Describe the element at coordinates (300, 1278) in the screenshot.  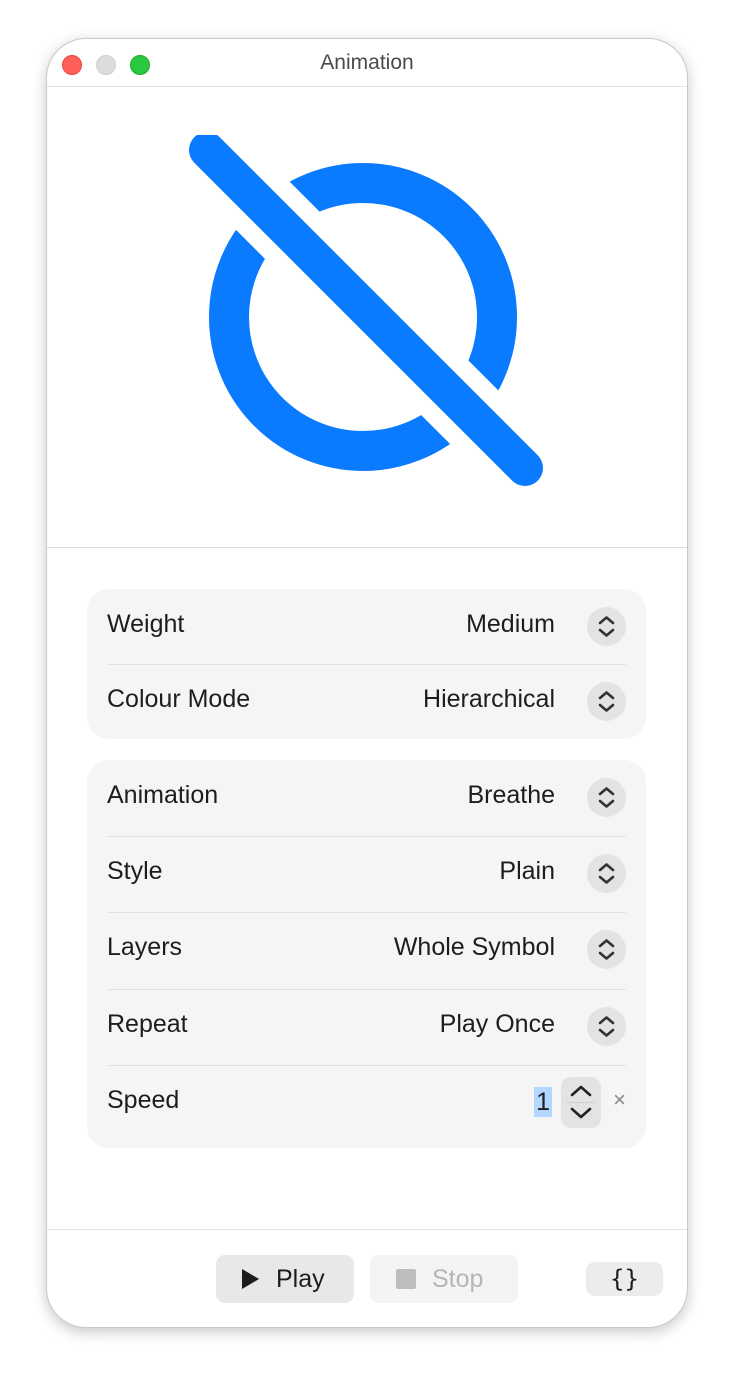
I see `play-label: Play` at that location.